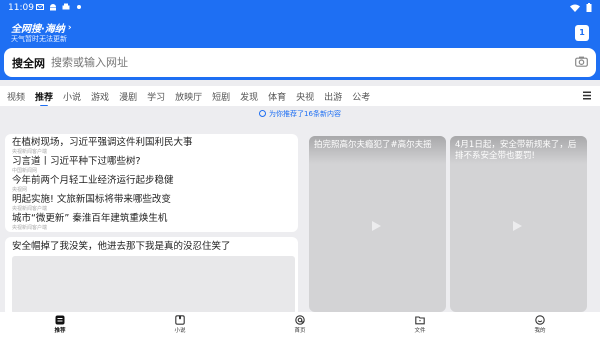 The image size is (600, 337). I want to click on tab-comic-drama: 漫剧, so click(128, 96).